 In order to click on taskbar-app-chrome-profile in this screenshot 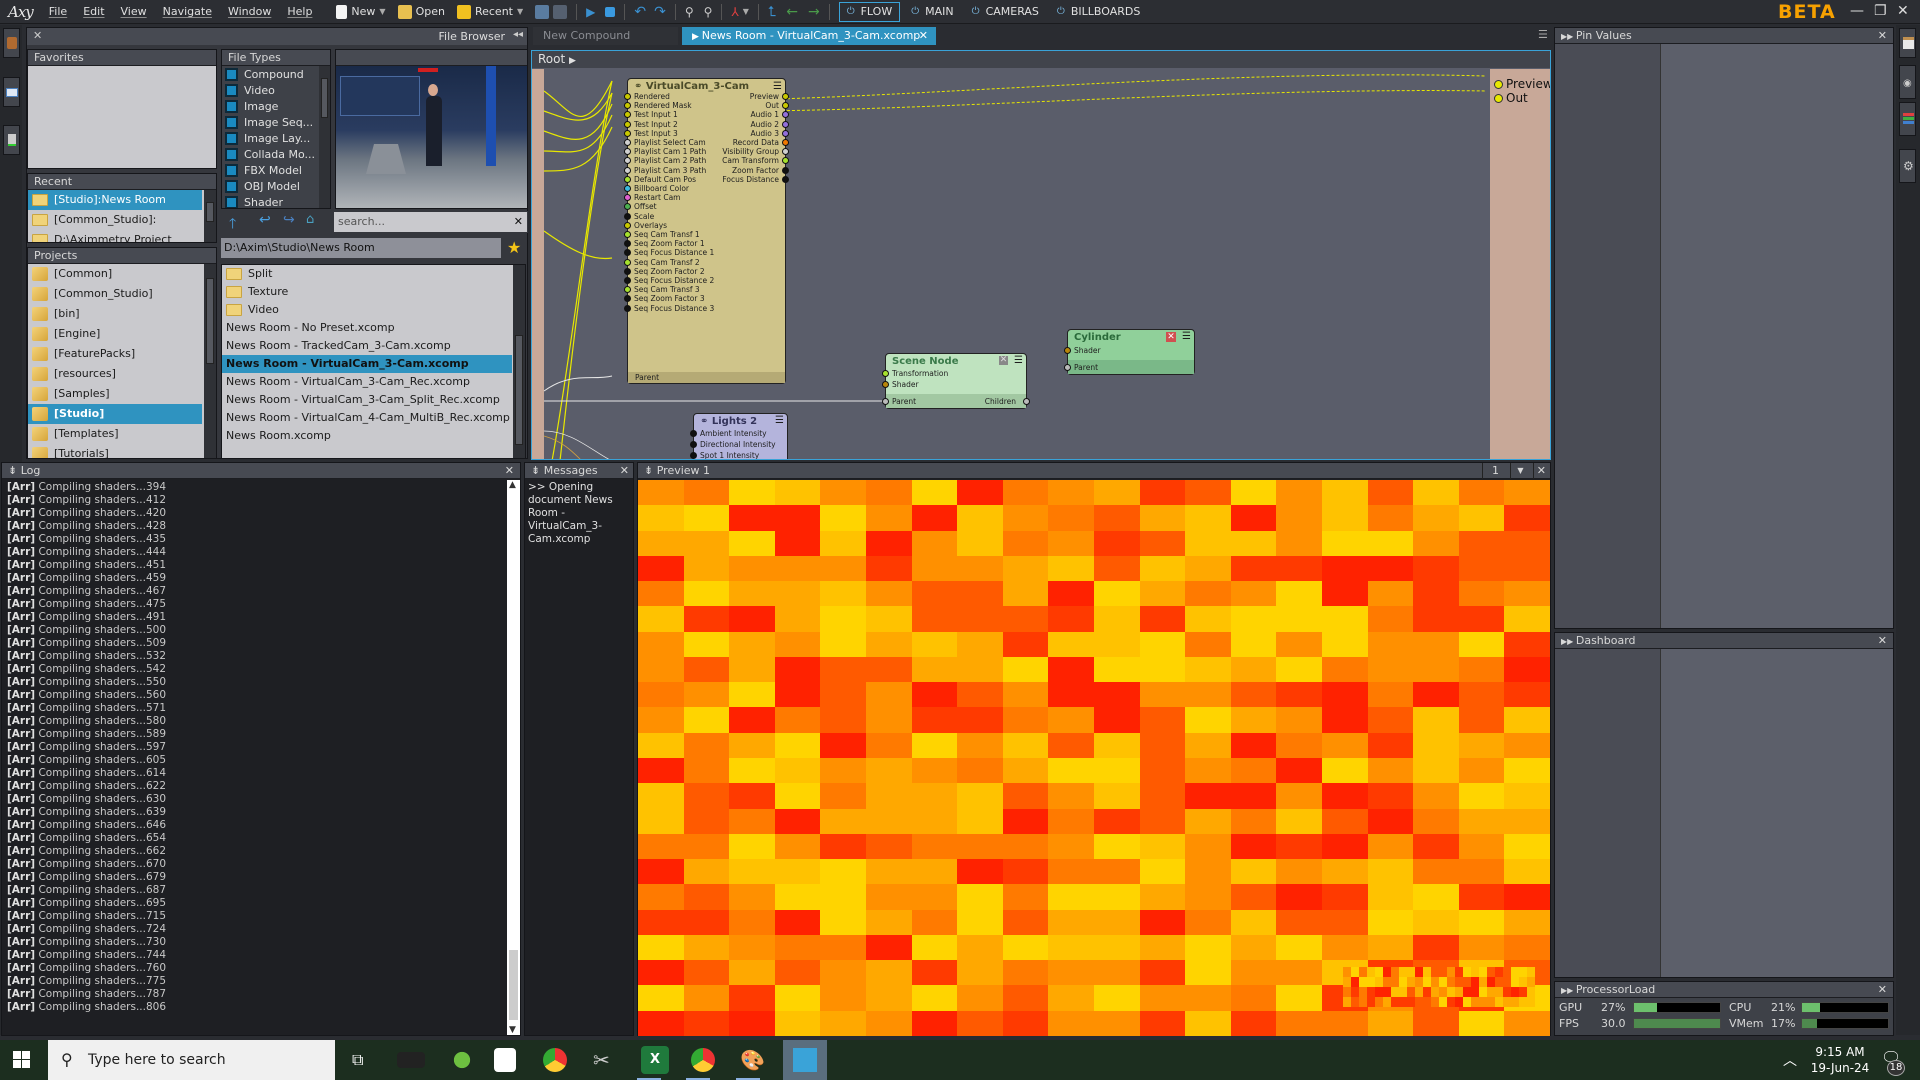, I will do `click(703, 1060)`.